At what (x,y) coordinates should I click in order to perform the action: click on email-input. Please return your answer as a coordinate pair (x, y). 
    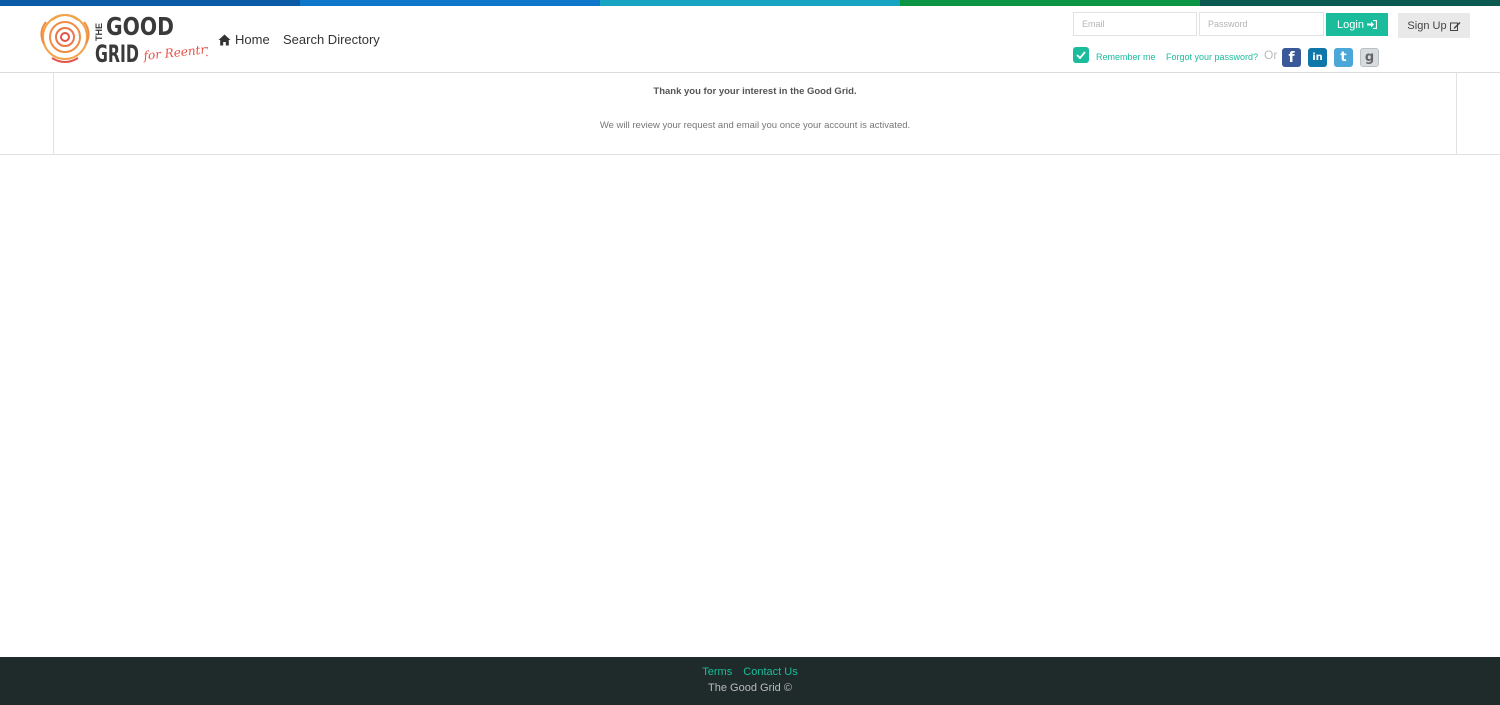
    Looking at the image, I should click on (1135, 24).